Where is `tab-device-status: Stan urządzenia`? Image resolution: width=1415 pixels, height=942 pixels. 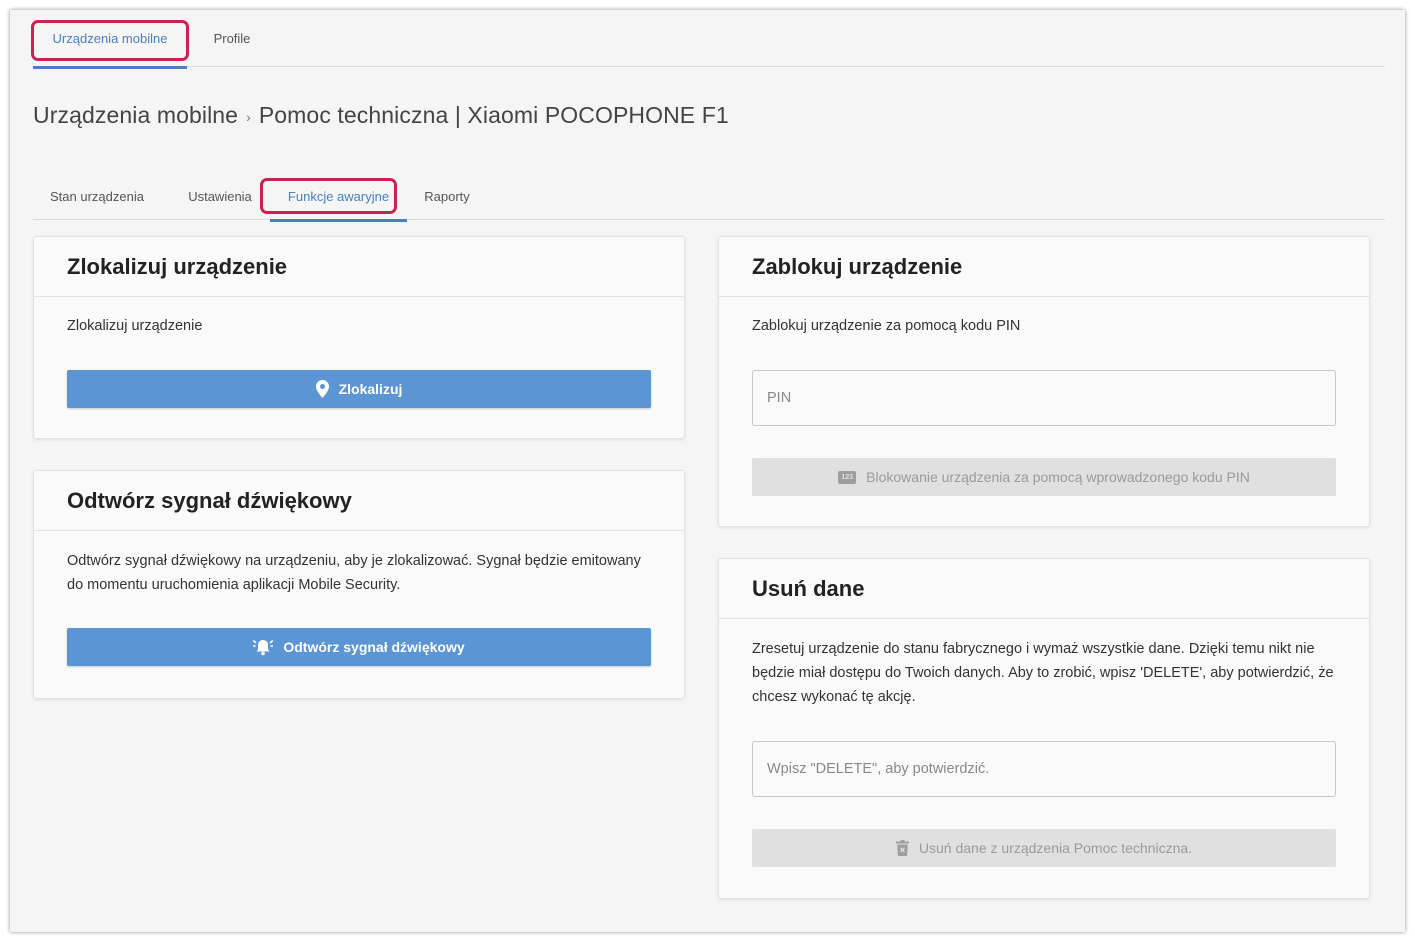
tab-device-status: Stan urządzenia is located at coordinates (97, 196).